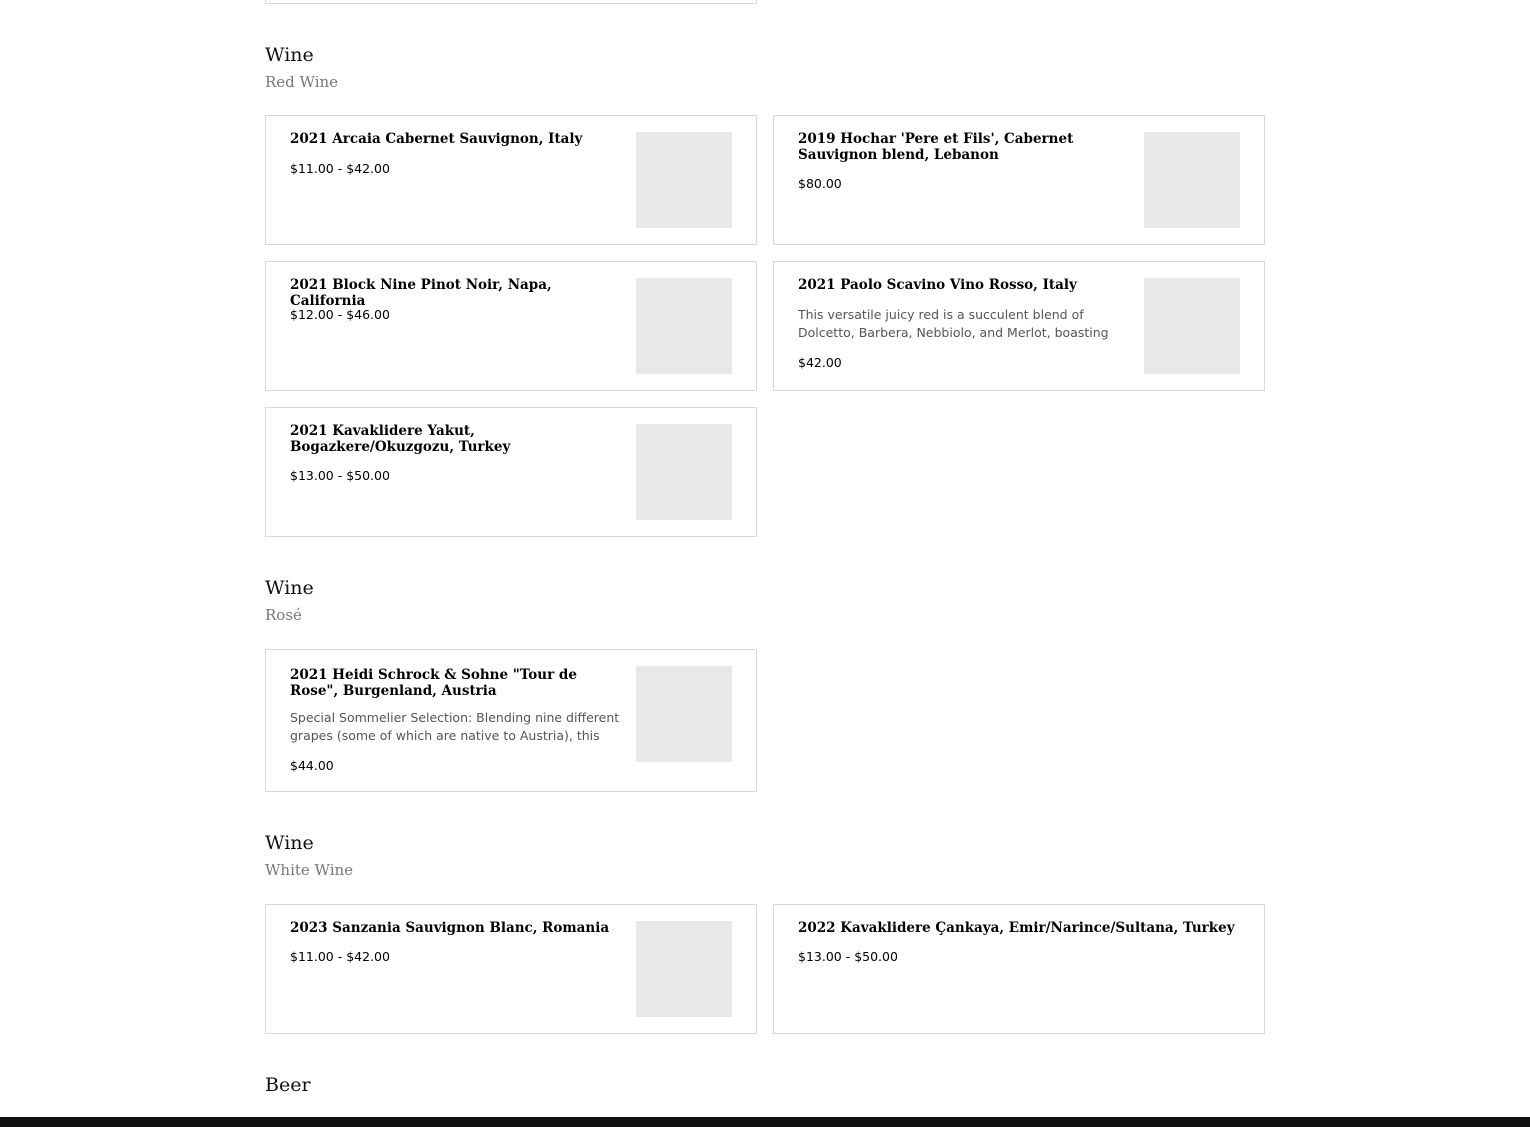 Image resolution: width=1530 pixels, height=1127 pixels. Describe the element at coordinates (289, 588) in the screenshot. I see `section-title-rose: Wine` at that location.